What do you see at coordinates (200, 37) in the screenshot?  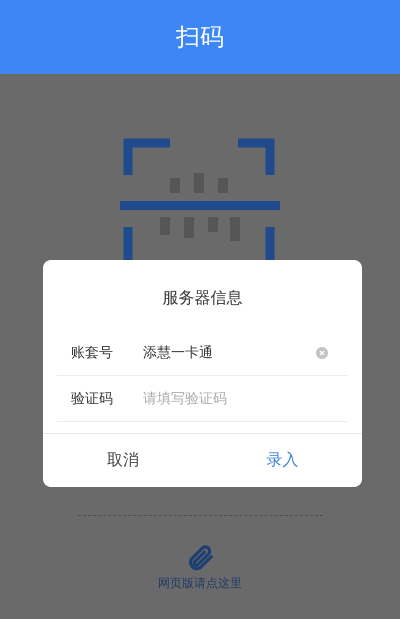 I see `page-title: 扫码` at bounding box center [200, 37].